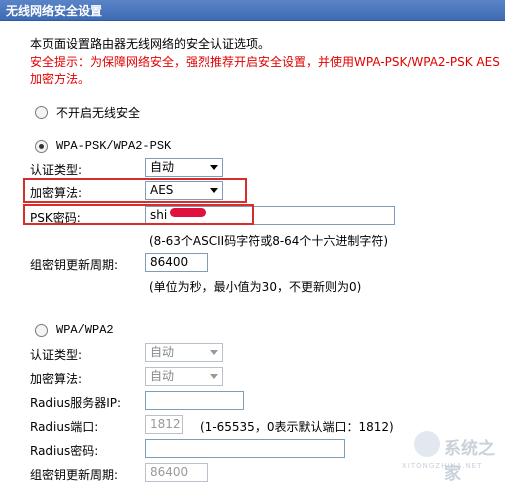  Describe the element at coordinates (252, 10) in the screenshot. I see `page-header: 无线网络安全设置` at that location.